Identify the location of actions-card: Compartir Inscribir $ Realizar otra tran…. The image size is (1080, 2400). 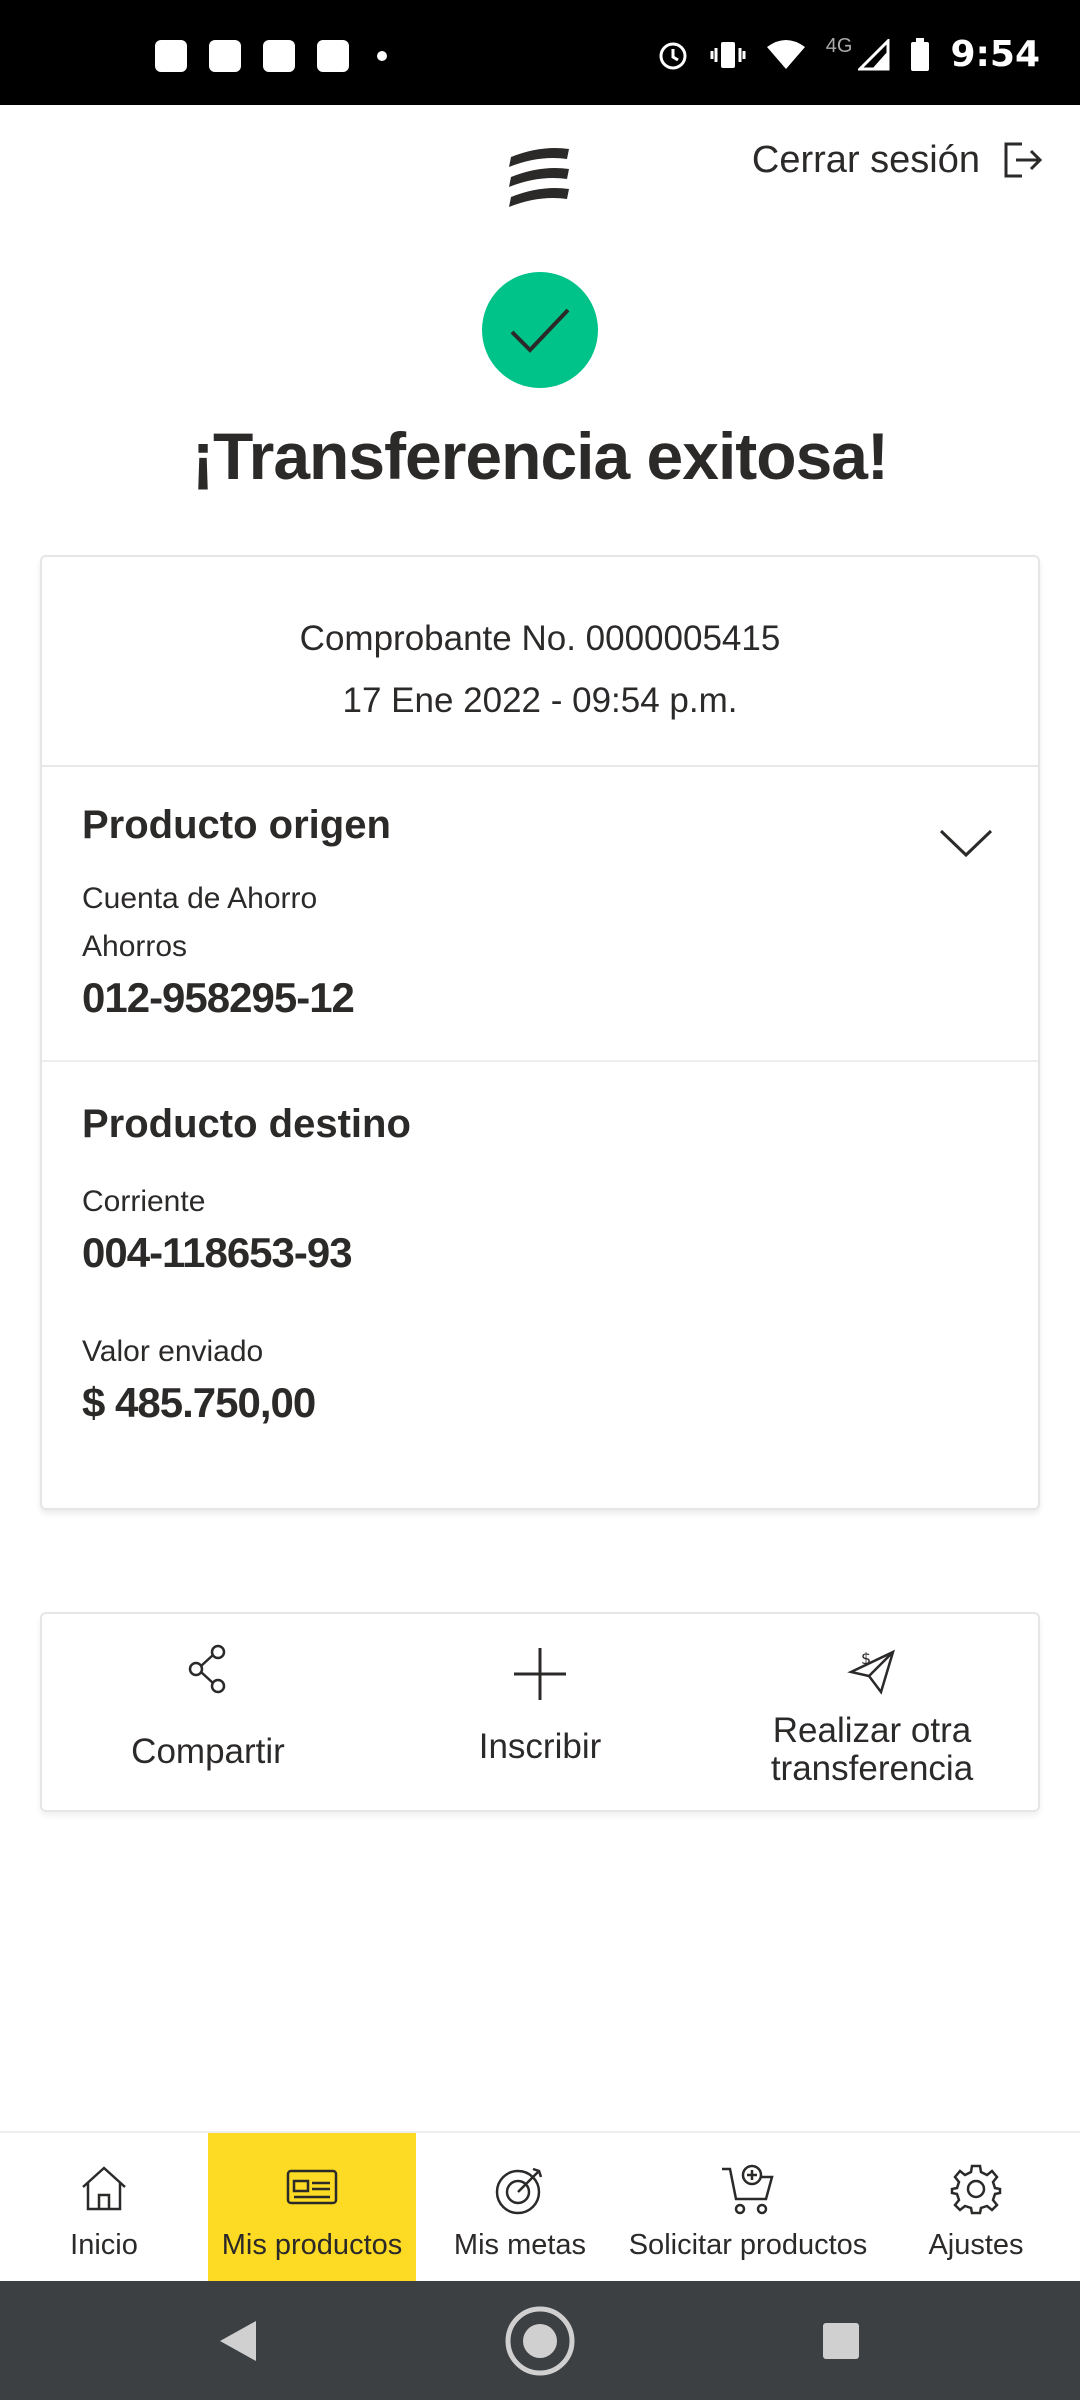
(540, 1712).